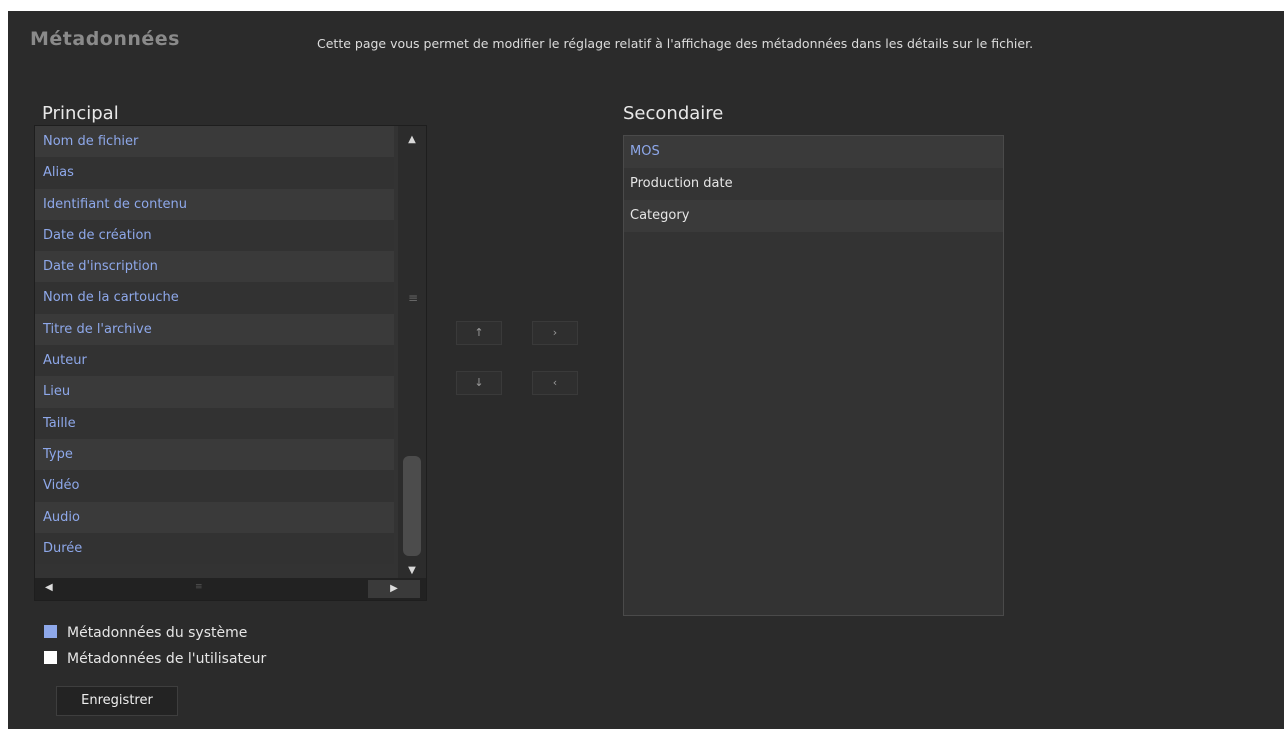 This screenshot has width=1284, height=729. I want to click on legend-system: Métadonnées du système, so click(145, 633).